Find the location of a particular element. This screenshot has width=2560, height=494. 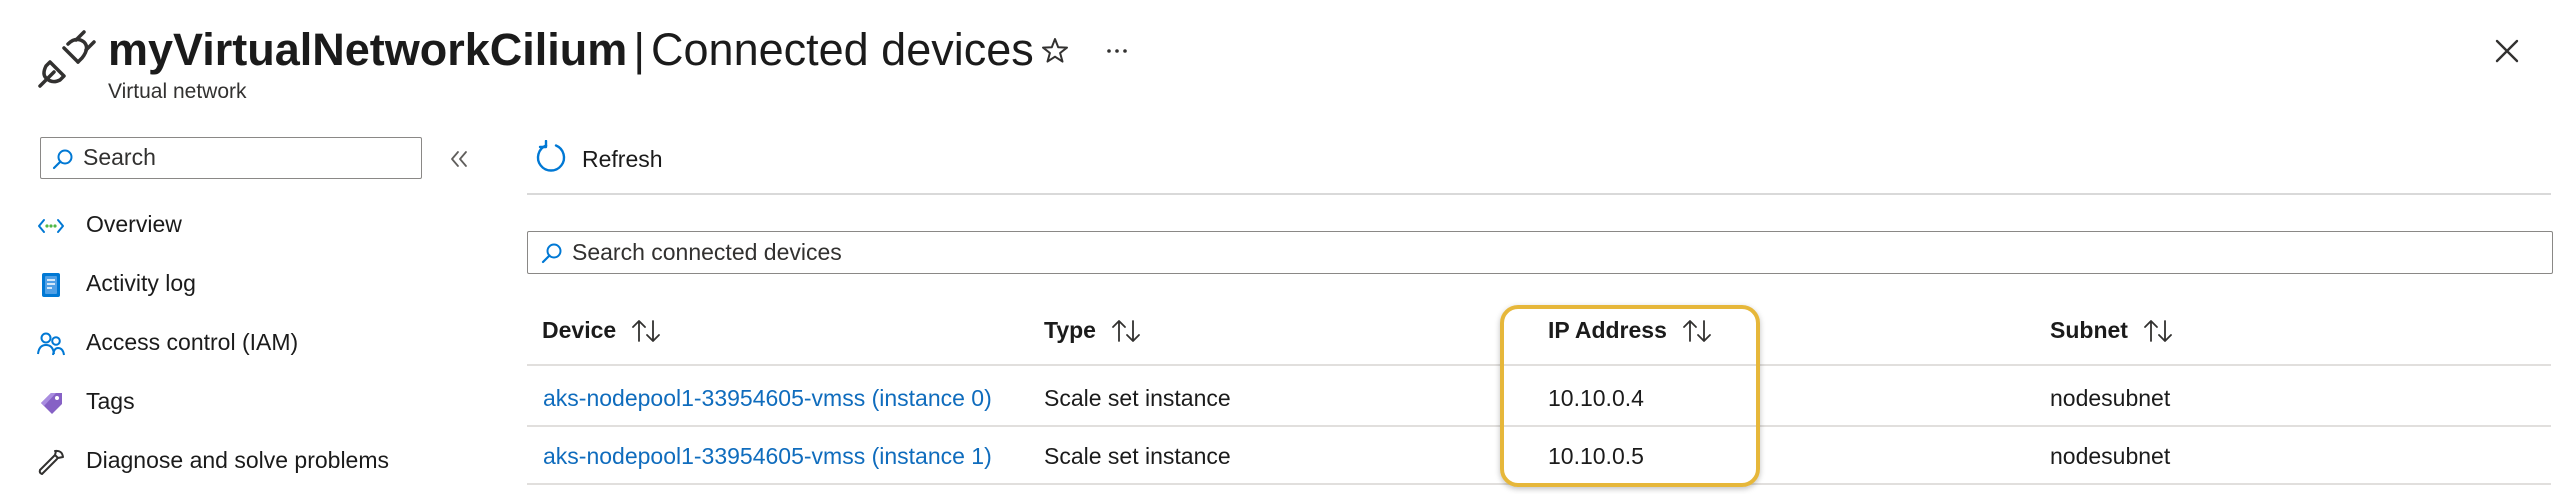

device-link: aks-nodepool1-33954605-vmss (instance 0) is located at coordinates (767, 398).